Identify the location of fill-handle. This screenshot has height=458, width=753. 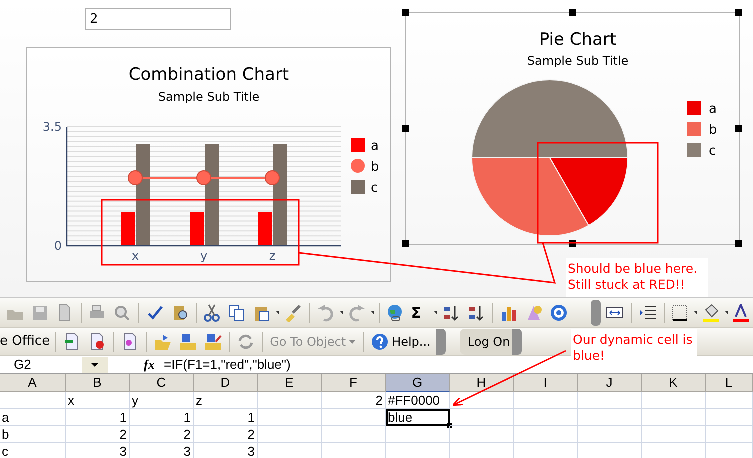
(449, 425).